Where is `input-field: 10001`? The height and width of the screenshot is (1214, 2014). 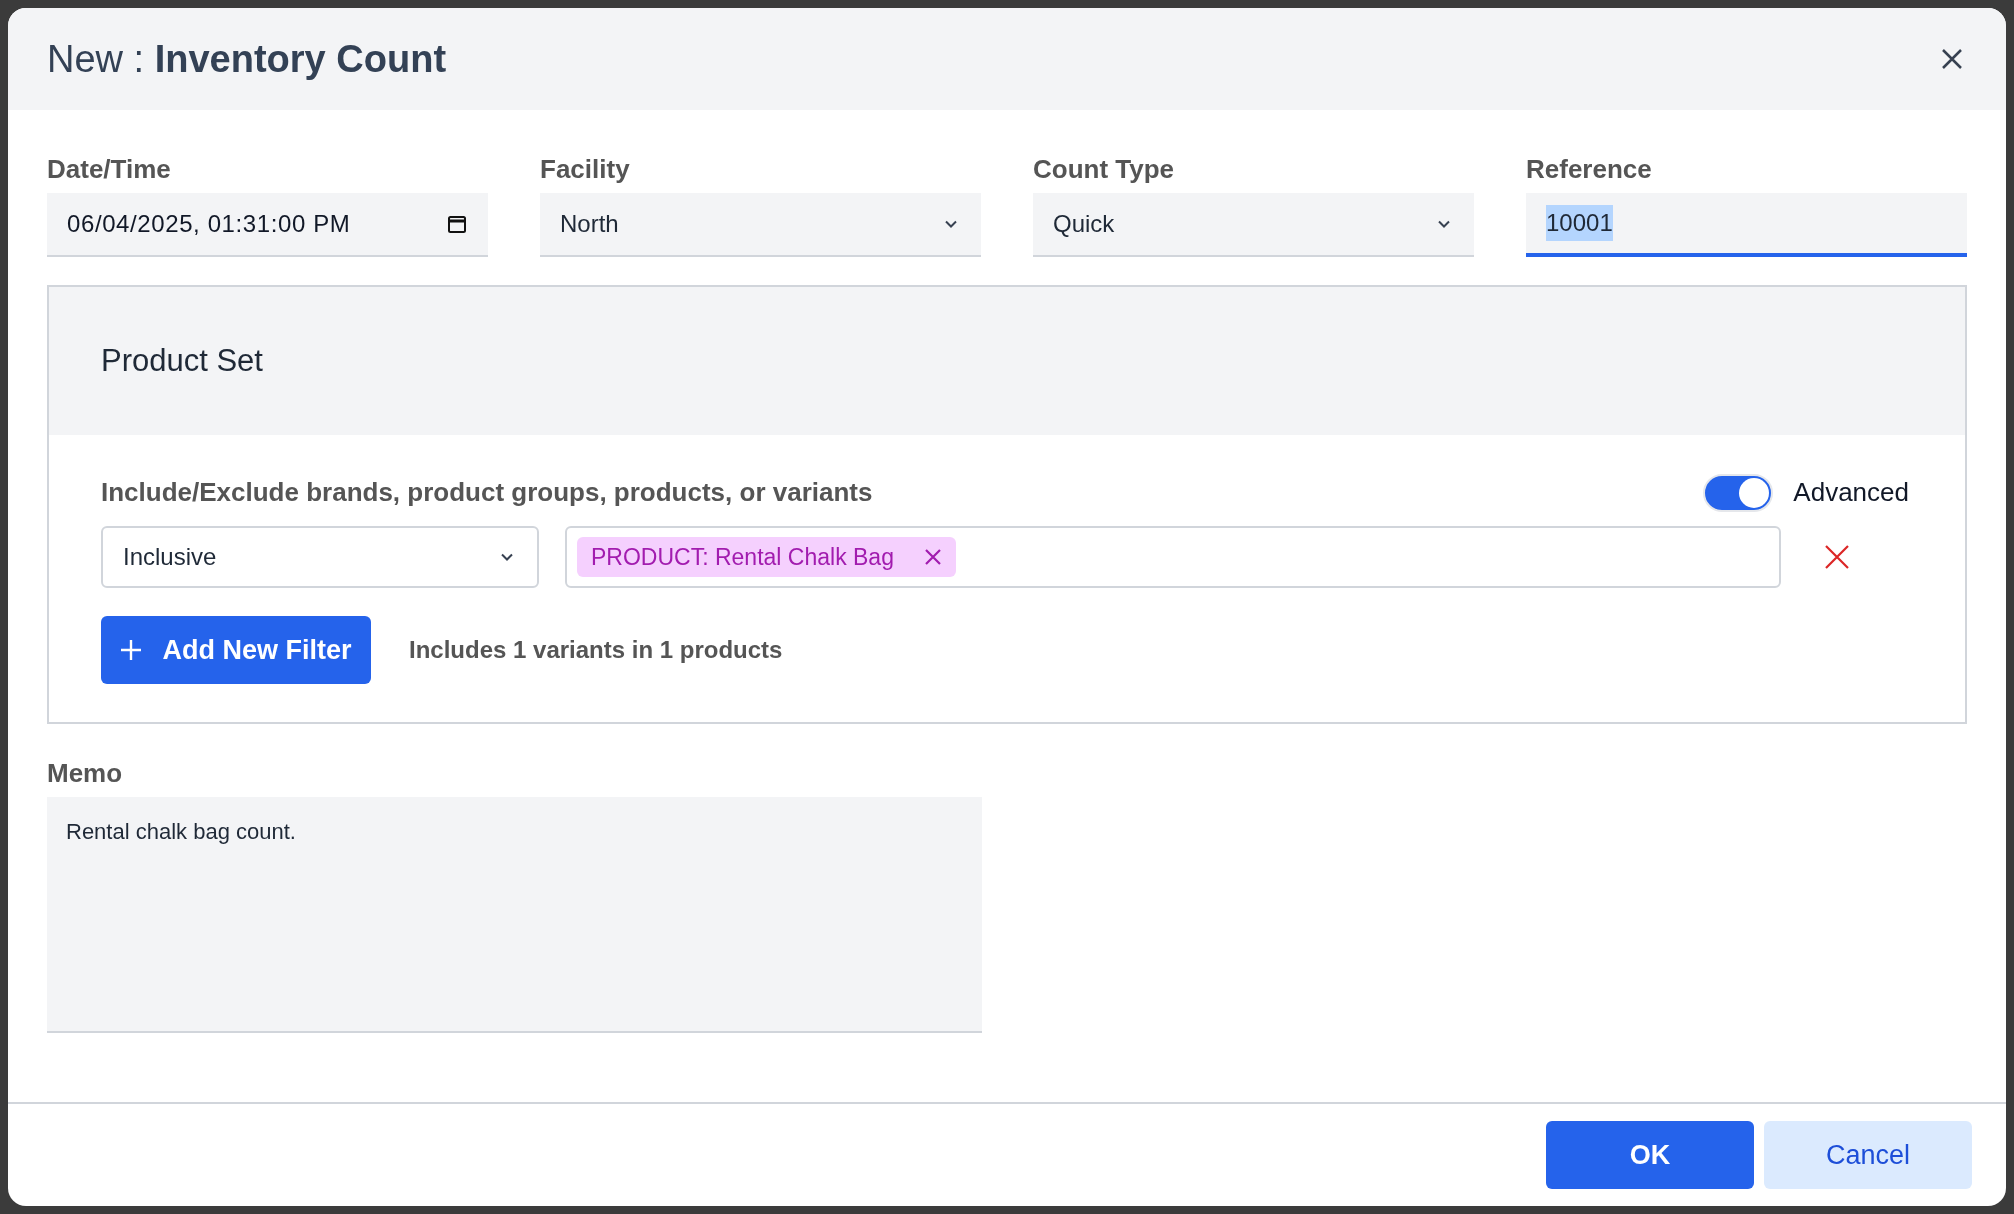 input-field: 10001 is located at coordinates (1746, 225).